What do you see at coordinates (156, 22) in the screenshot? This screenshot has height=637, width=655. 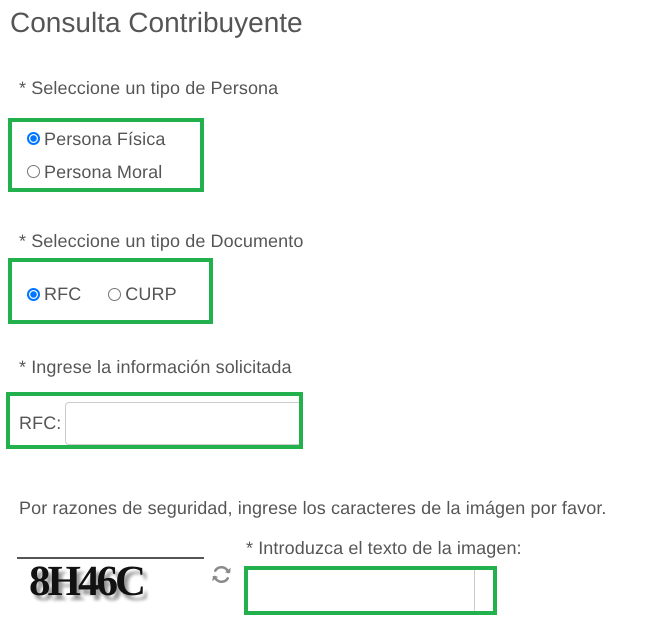 I see `page-title: Consulta Contribuyente` at bounding box center [156, 22].